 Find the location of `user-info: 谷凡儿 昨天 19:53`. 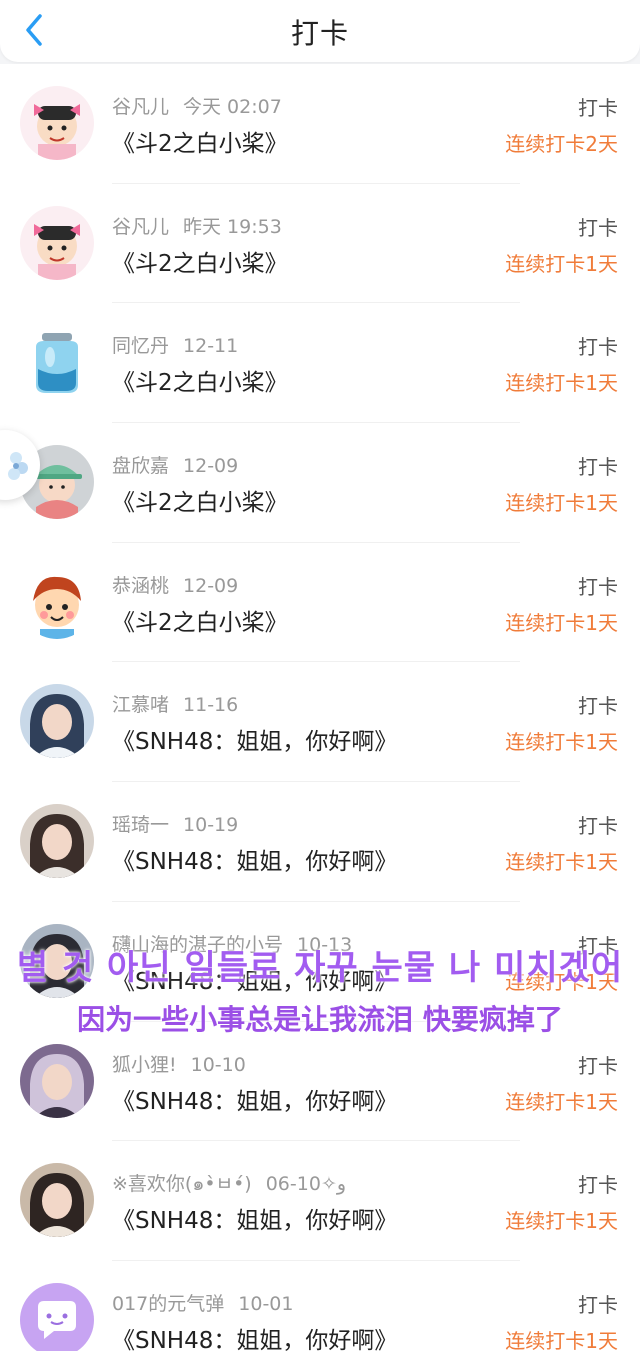

user-info: 谷凡儿 昨天 19:53 is located at coordinates (197, 225).